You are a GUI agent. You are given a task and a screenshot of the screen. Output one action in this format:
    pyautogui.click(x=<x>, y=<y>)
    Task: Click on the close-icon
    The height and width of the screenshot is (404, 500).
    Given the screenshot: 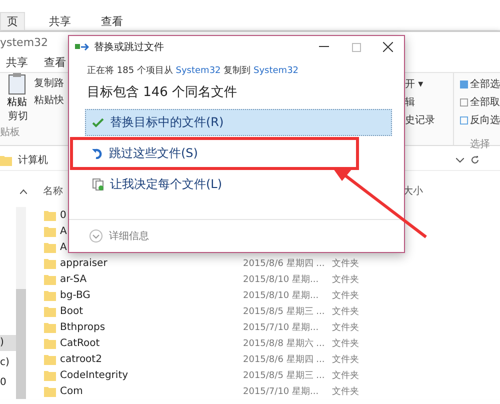 What is the action you would take?
    pyautogui.click(x=388, y=47)
    